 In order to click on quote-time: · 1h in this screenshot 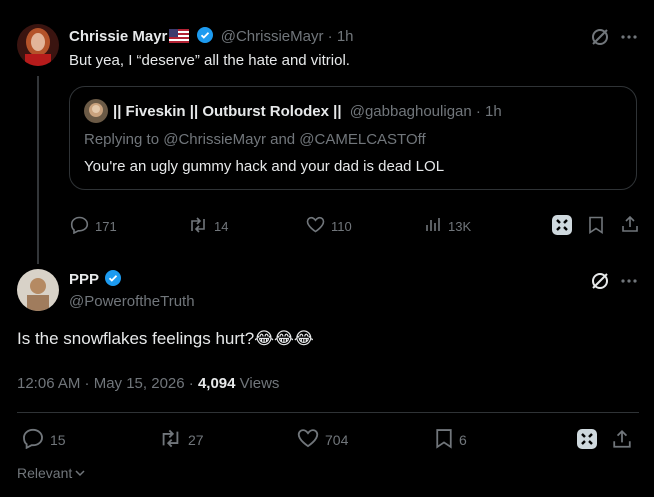, I will do `click(488, 111)`.